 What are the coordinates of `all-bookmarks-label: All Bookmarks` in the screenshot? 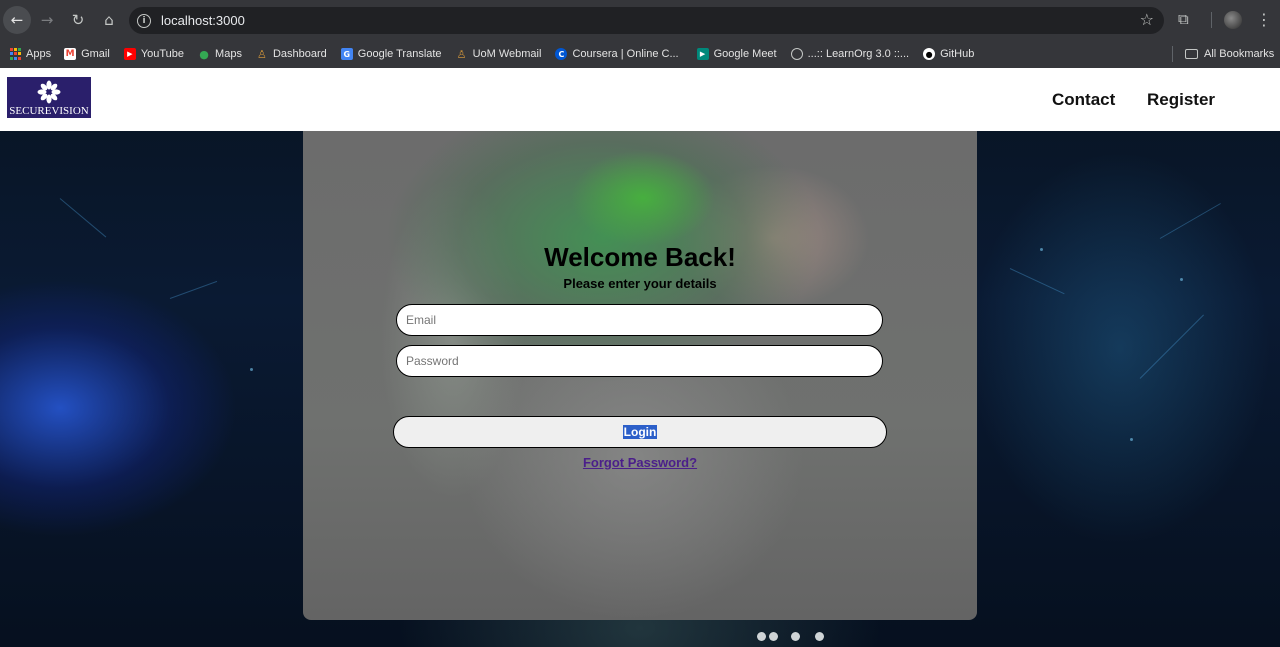 It's located at (1239, 54).